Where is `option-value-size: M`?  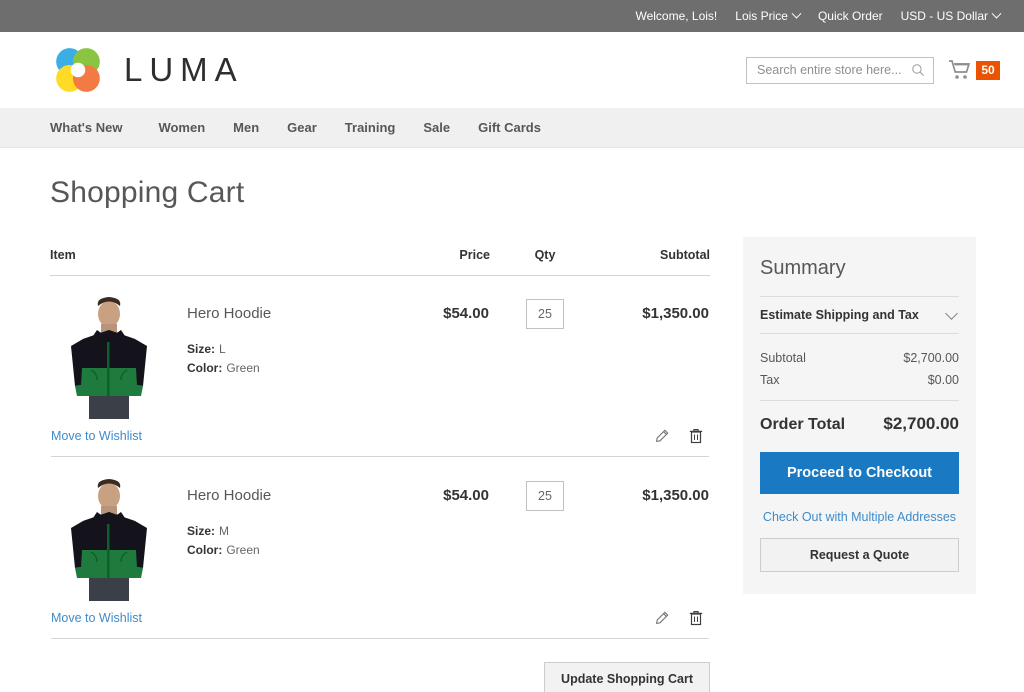 option-value-size: M is located at coordinates (224, 531).